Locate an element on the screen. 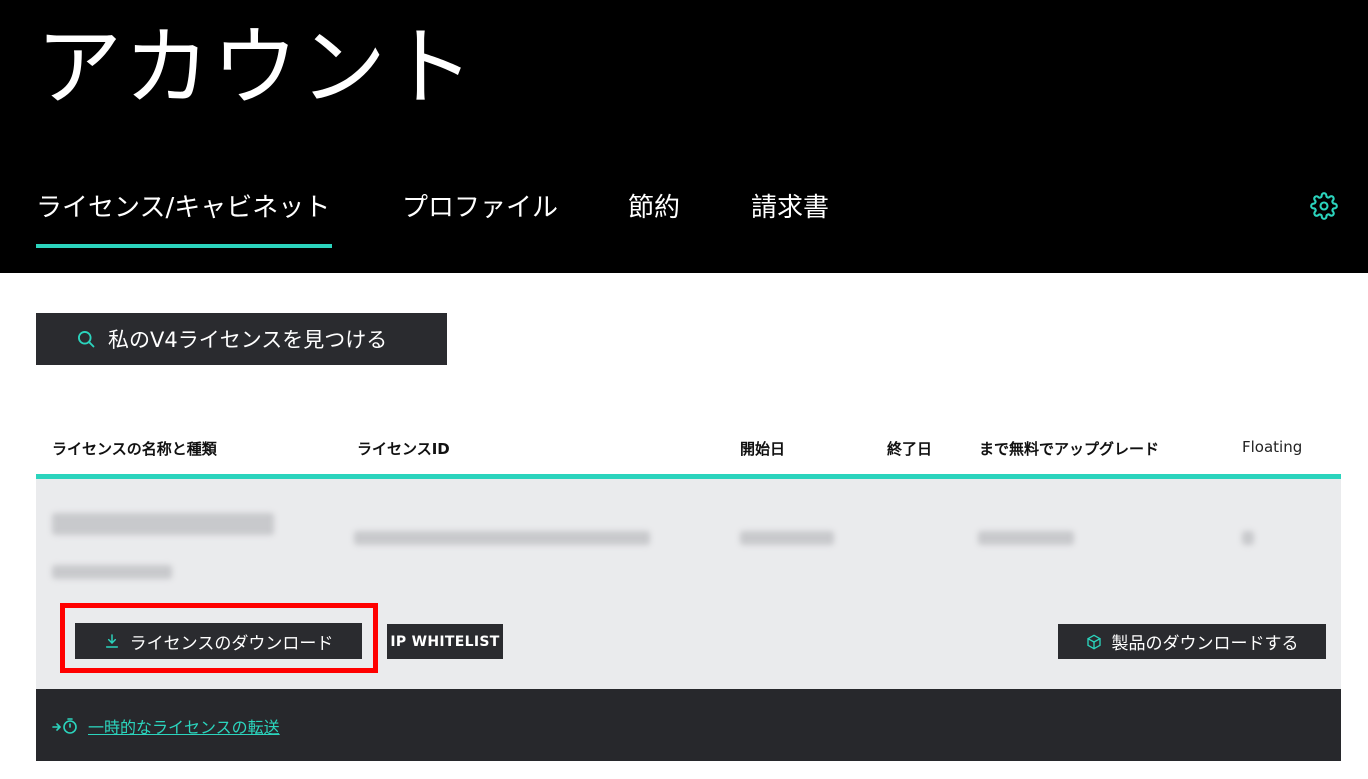  redacted-floating-value is located at coordinates (1248, 538).